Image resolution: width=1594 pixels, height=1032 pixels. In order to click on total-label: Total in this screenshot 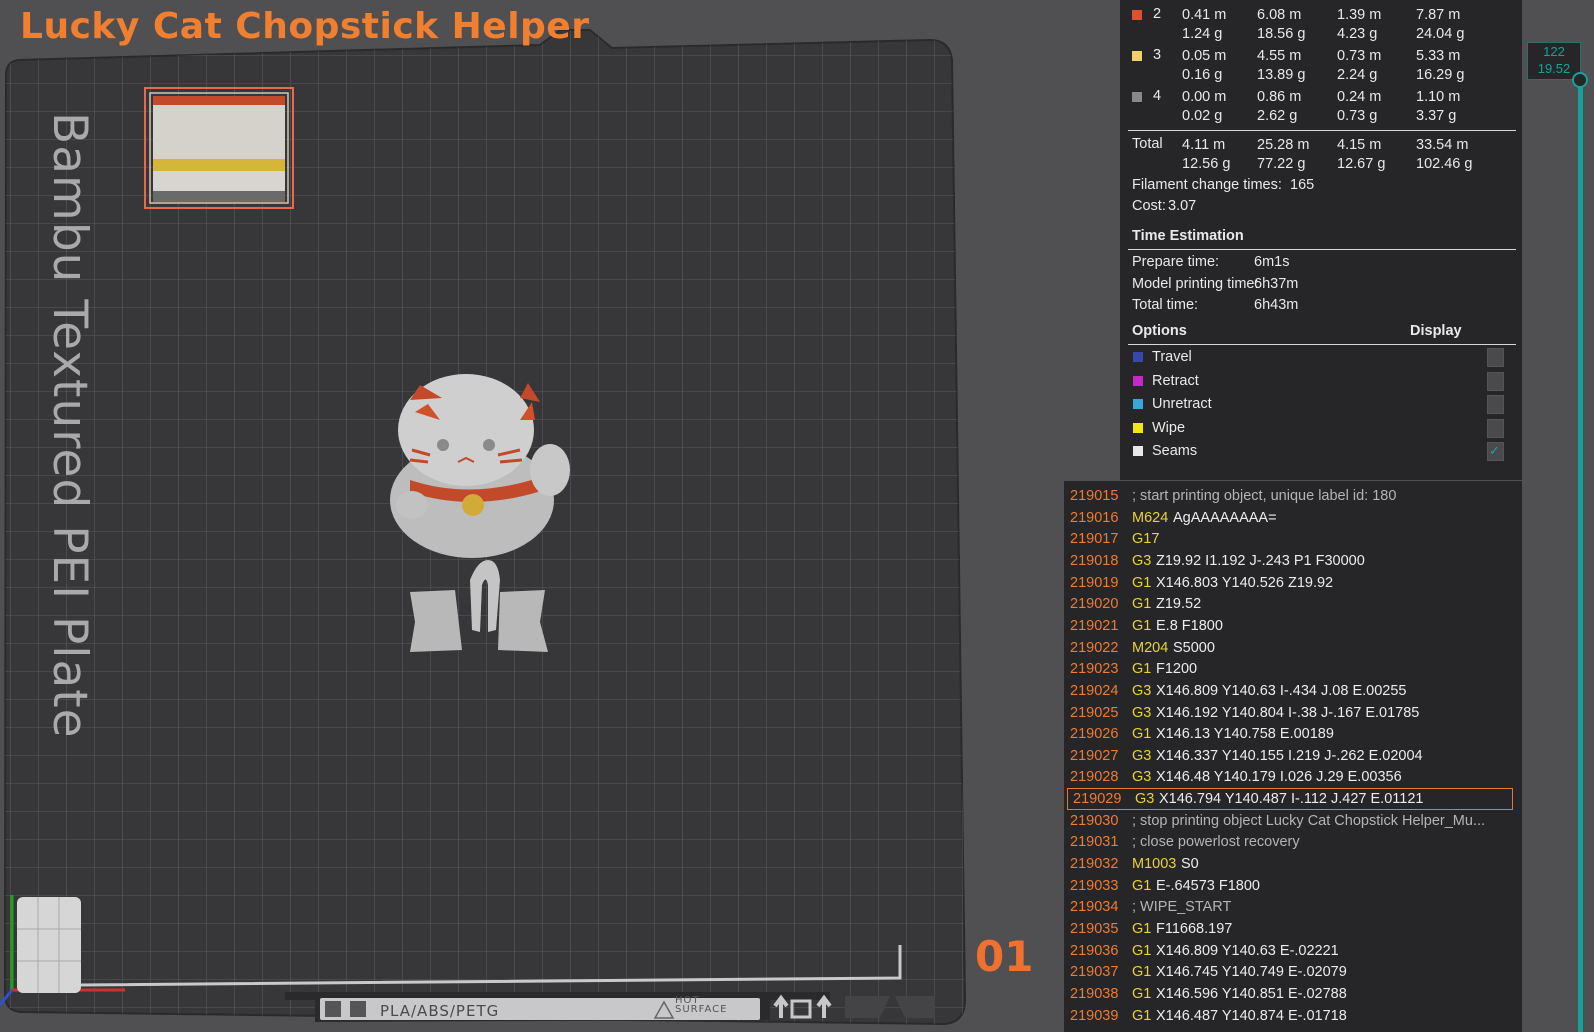, I will do `click(1147, 144)`.